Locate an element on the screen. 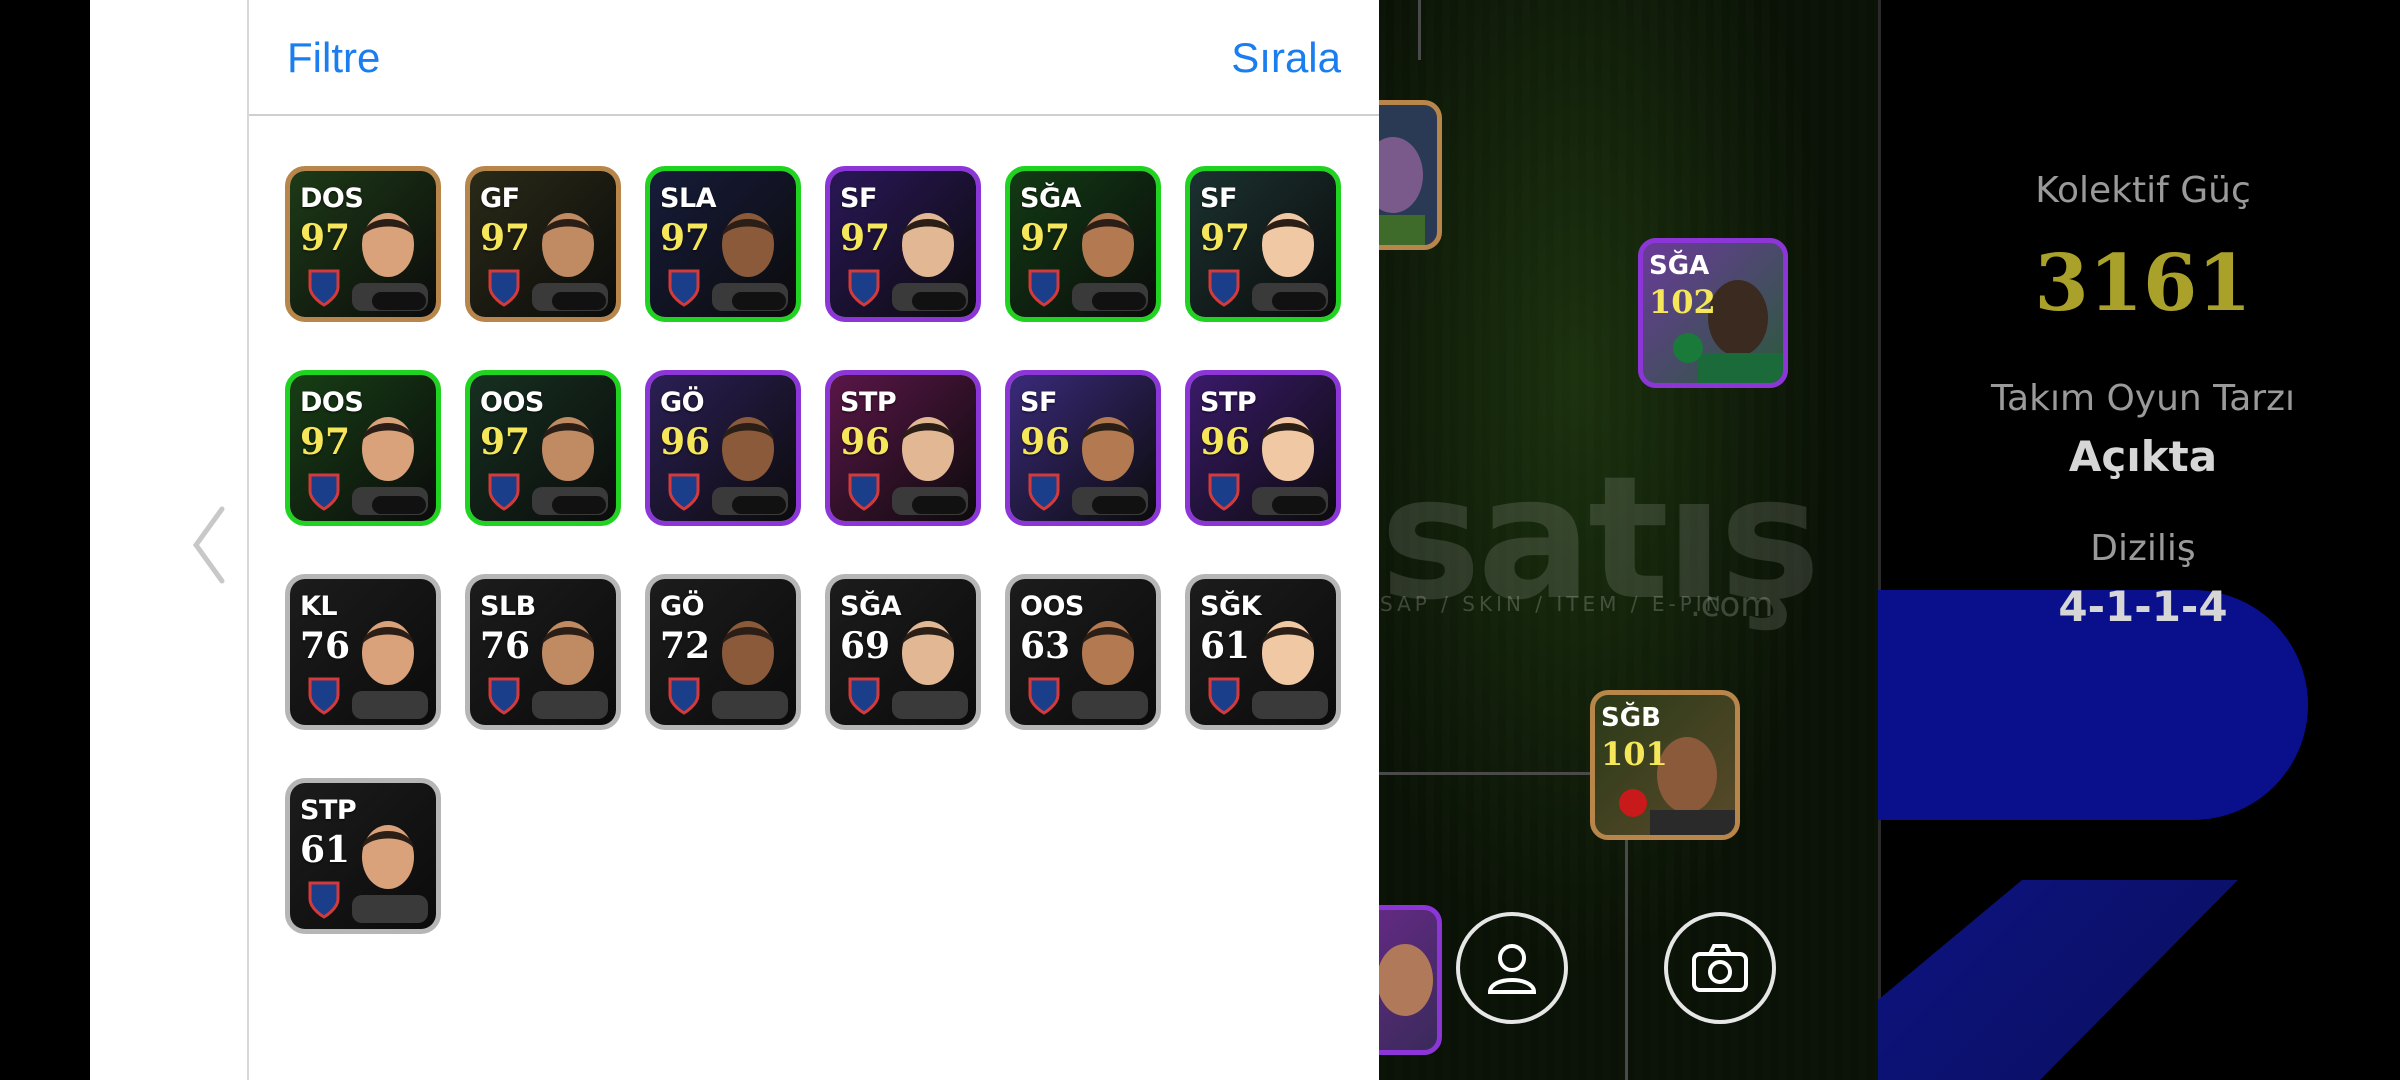  team-power-value: 3161 is located at coordinates (2143, 283).